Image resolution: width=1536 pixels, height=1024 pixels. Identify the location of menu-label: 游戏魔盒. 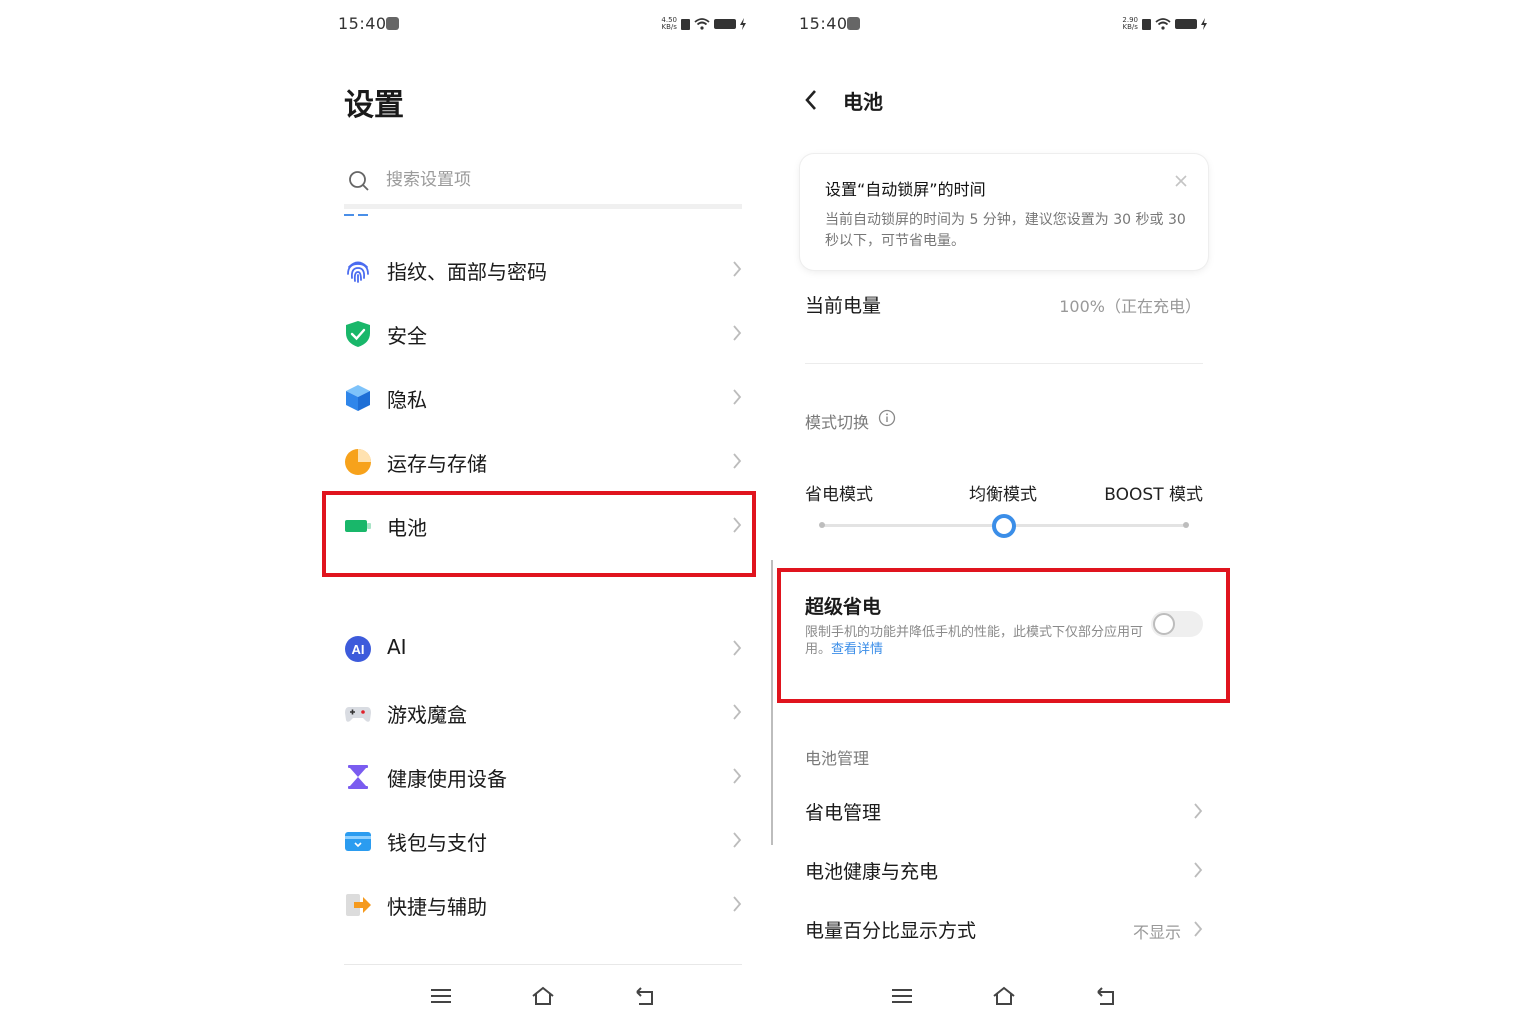
(427, 715).